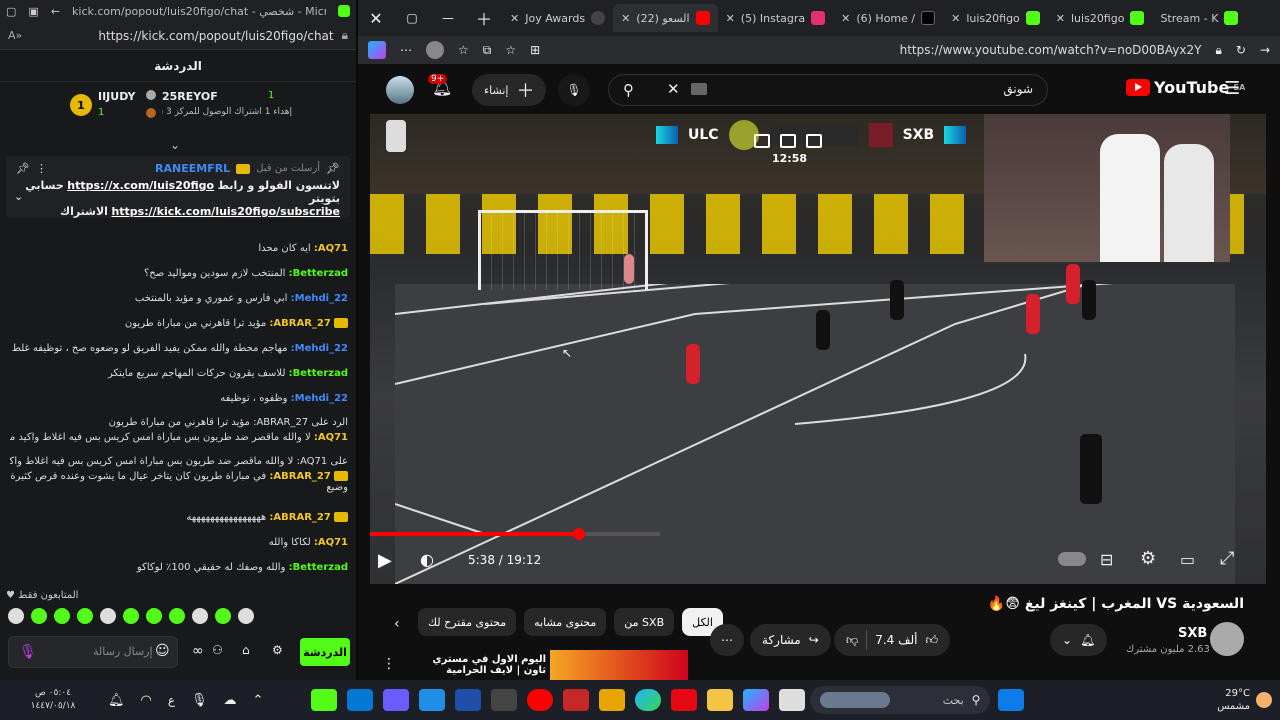 The width and height of the screenshot is (1280, 720). I want to click on start-windows-icon, so click(1011, 700).